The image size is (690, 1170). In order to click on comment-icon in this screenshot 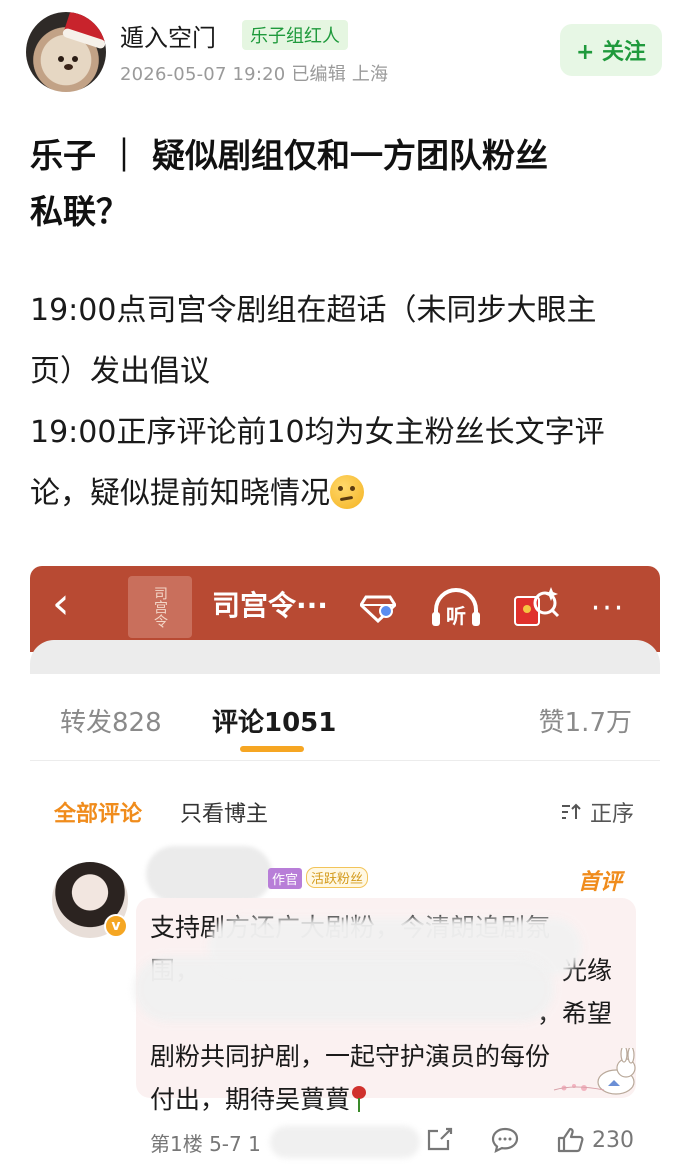, I will do `click(505, 1140)`.